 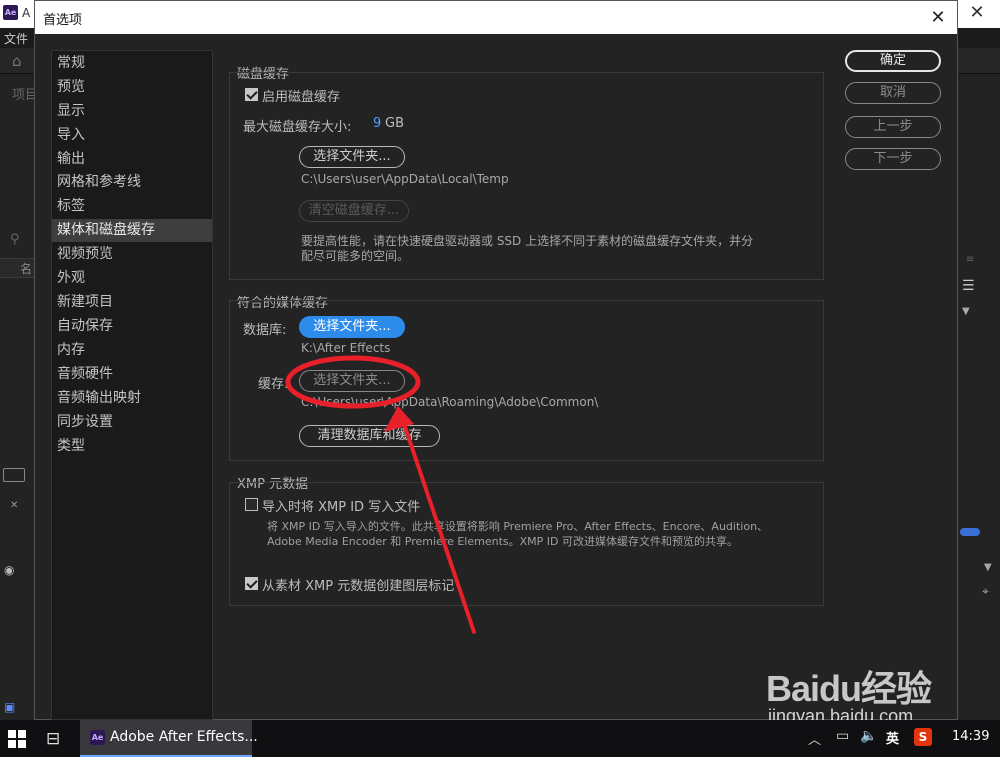 I want to click on volume-icon: 🔈, so click(x=868, y=736).